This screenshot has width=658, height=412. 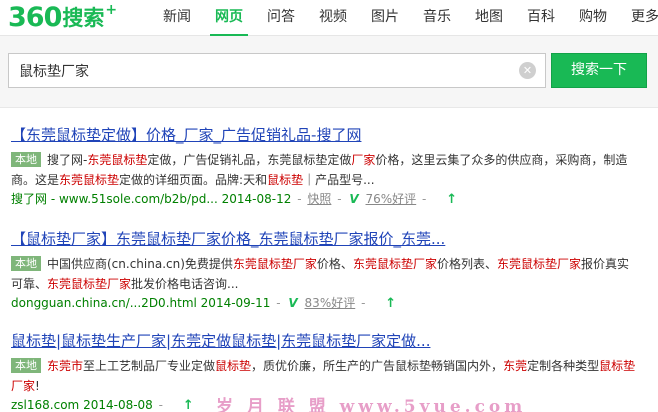 What do you see at coordinates (229, 18) in the screenshot?
I see `tab-1: 网页` at bounding box center [229, 18].